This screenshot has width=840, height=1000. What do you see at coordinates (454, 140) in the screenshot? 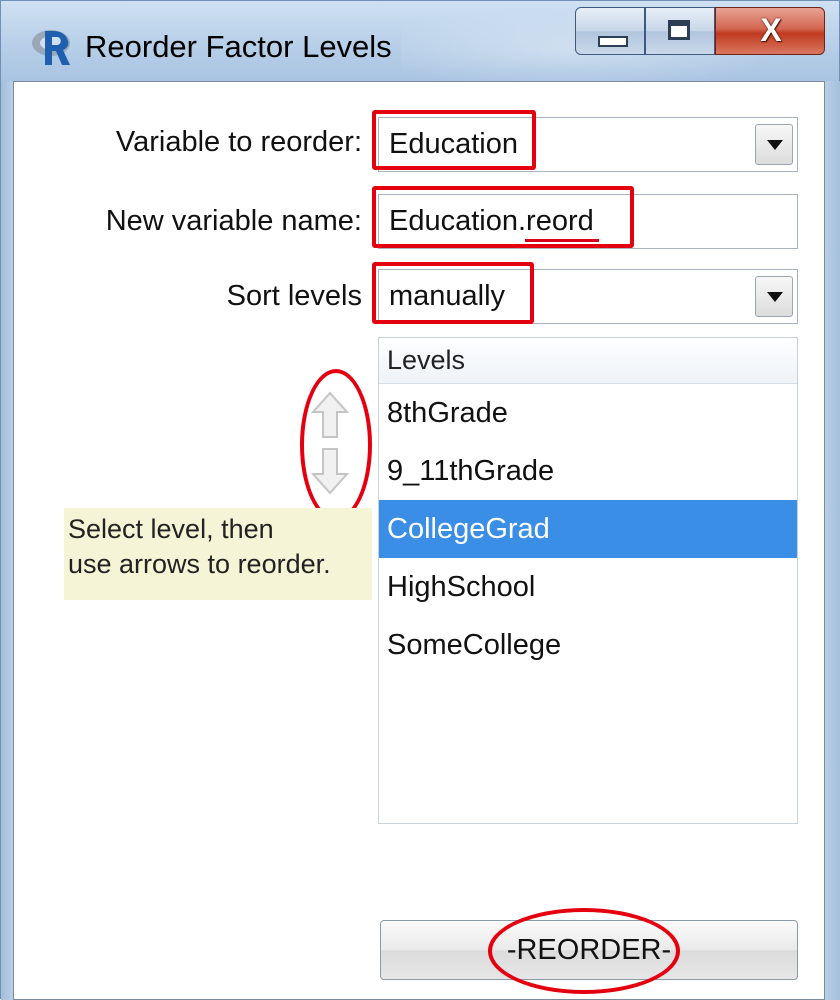
I see `annotation-box-variable` at bounding box center [454, 140].